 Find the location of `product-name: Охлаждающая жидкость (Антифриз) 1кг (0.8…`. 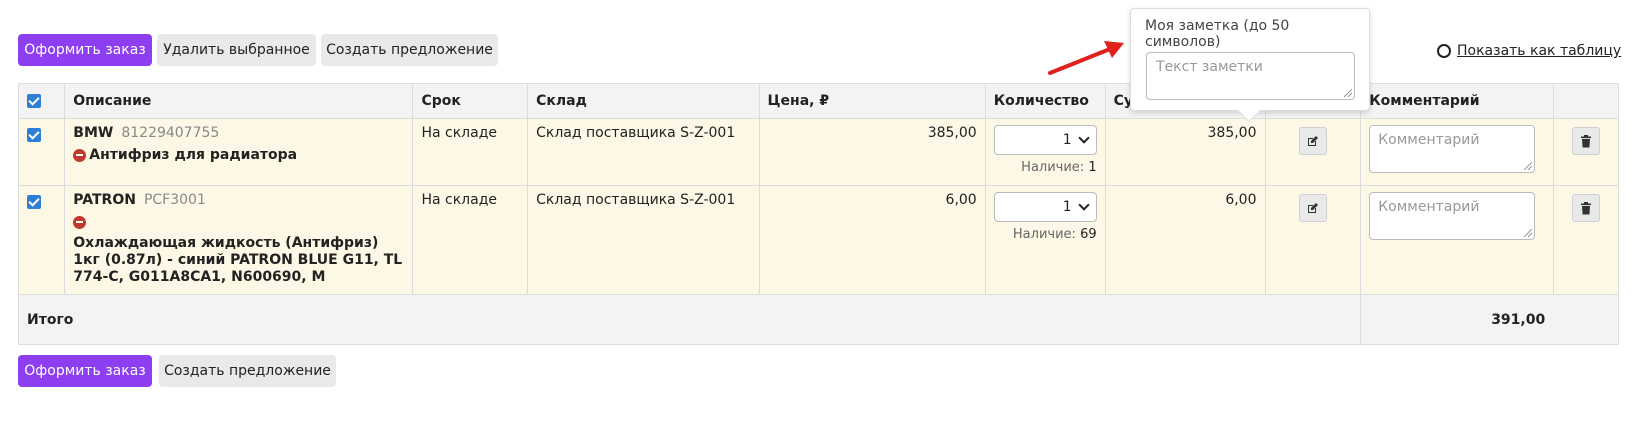

product-name: Охлаждающая жидкость (Антифриз) 1кг (0.8… is located at coordinates (238, 260).